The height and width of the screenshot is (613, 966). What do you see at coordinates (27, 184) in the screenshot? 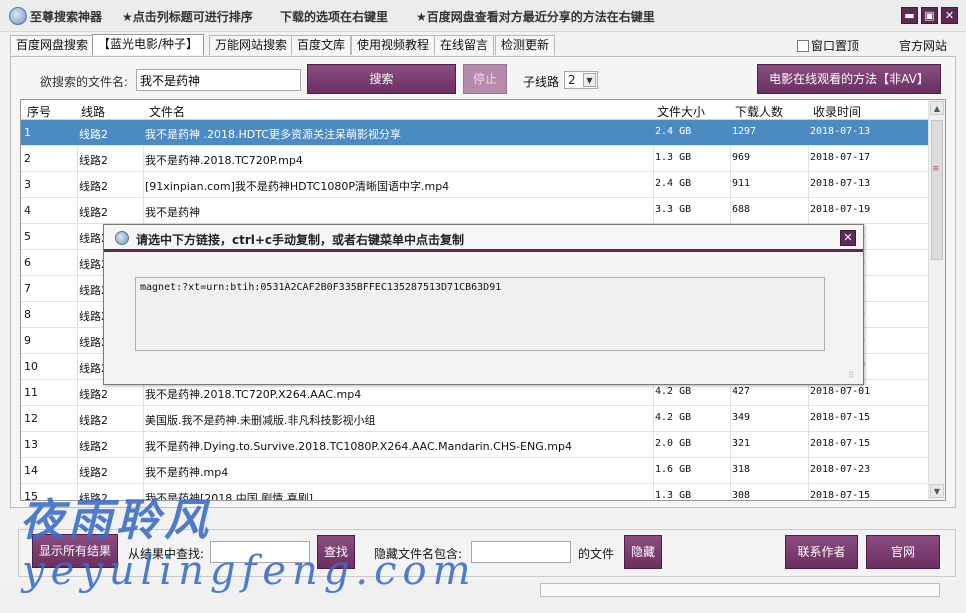
I see `row-index: 3` at bounding box center [27, 184].